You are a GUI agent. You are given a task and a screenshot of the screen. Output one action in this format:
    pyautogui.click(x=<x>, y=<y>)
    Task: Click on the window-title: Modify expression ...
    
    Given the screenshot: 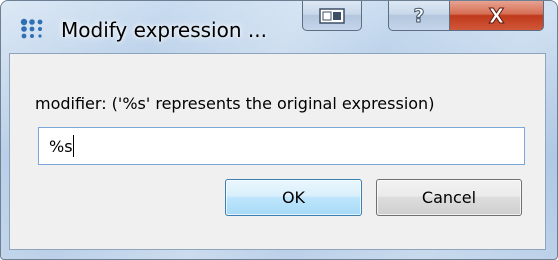 What is the action you would take?
    pyautogui.click(x=164, y=30)
    